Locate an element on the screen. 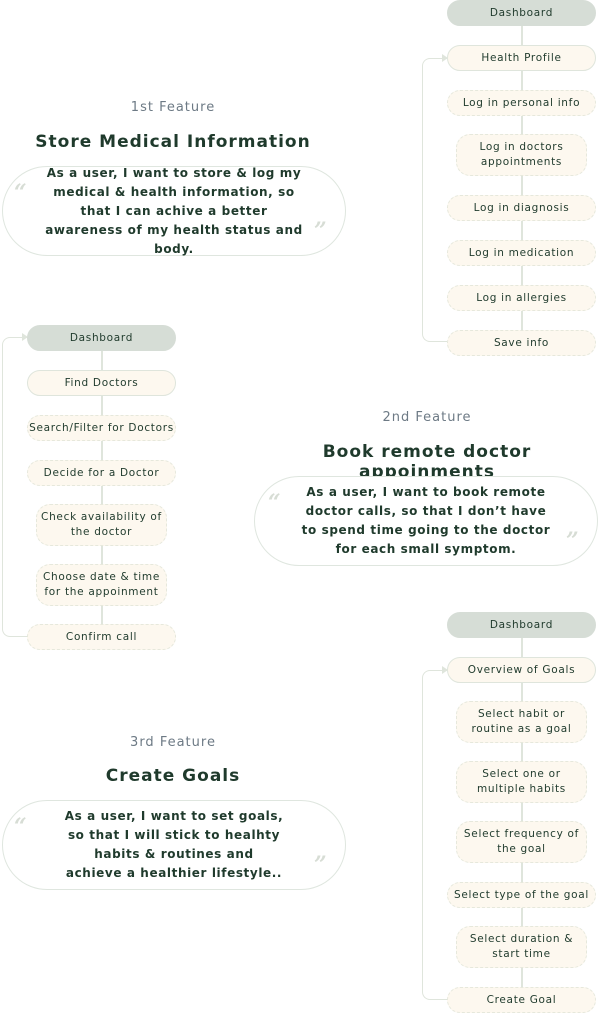  feature2-label: 2nd Feature is located at coordinates (427, 417).